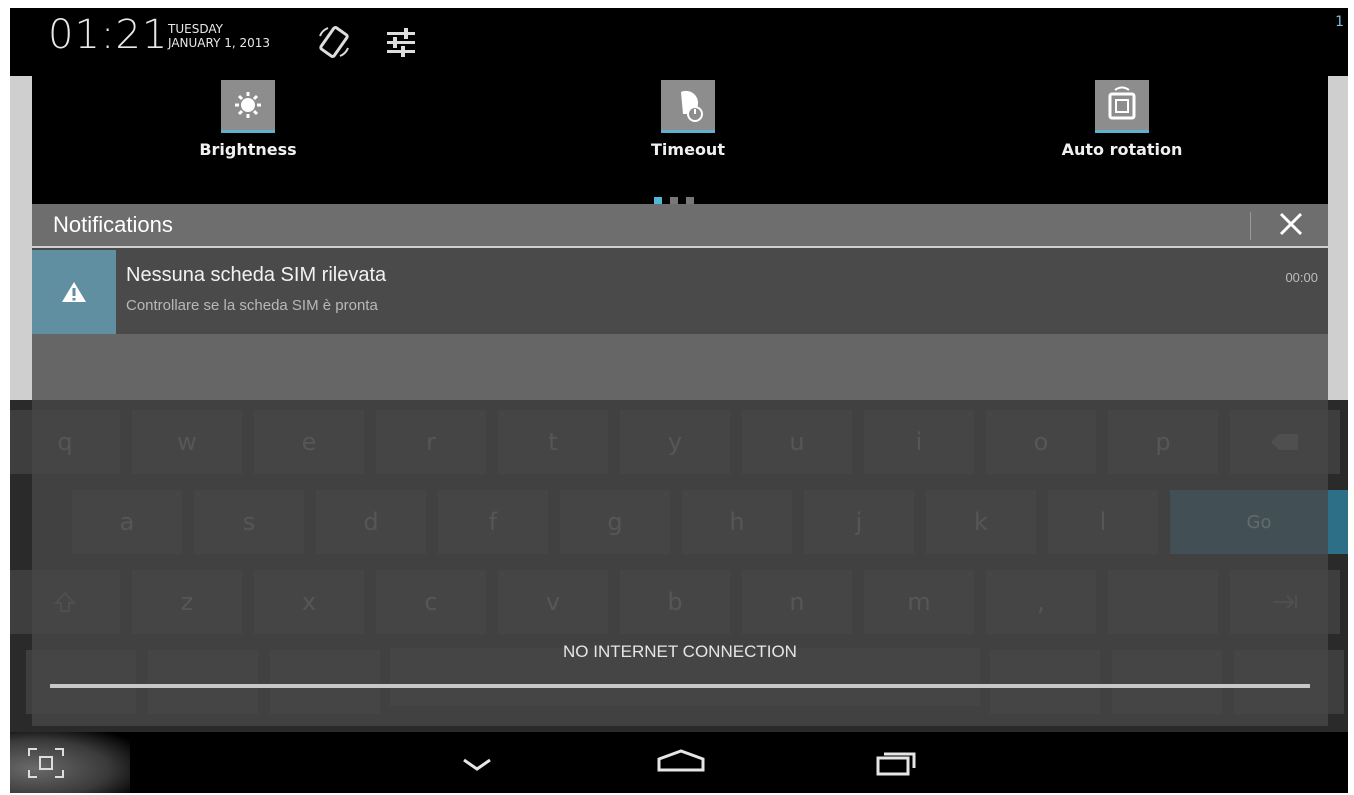 The height and width of the screenshot is (795, 1354). Describe the element at coordinates (248, 149) in the screenshot. I see `quick-tile-label: Brightness` at that location.